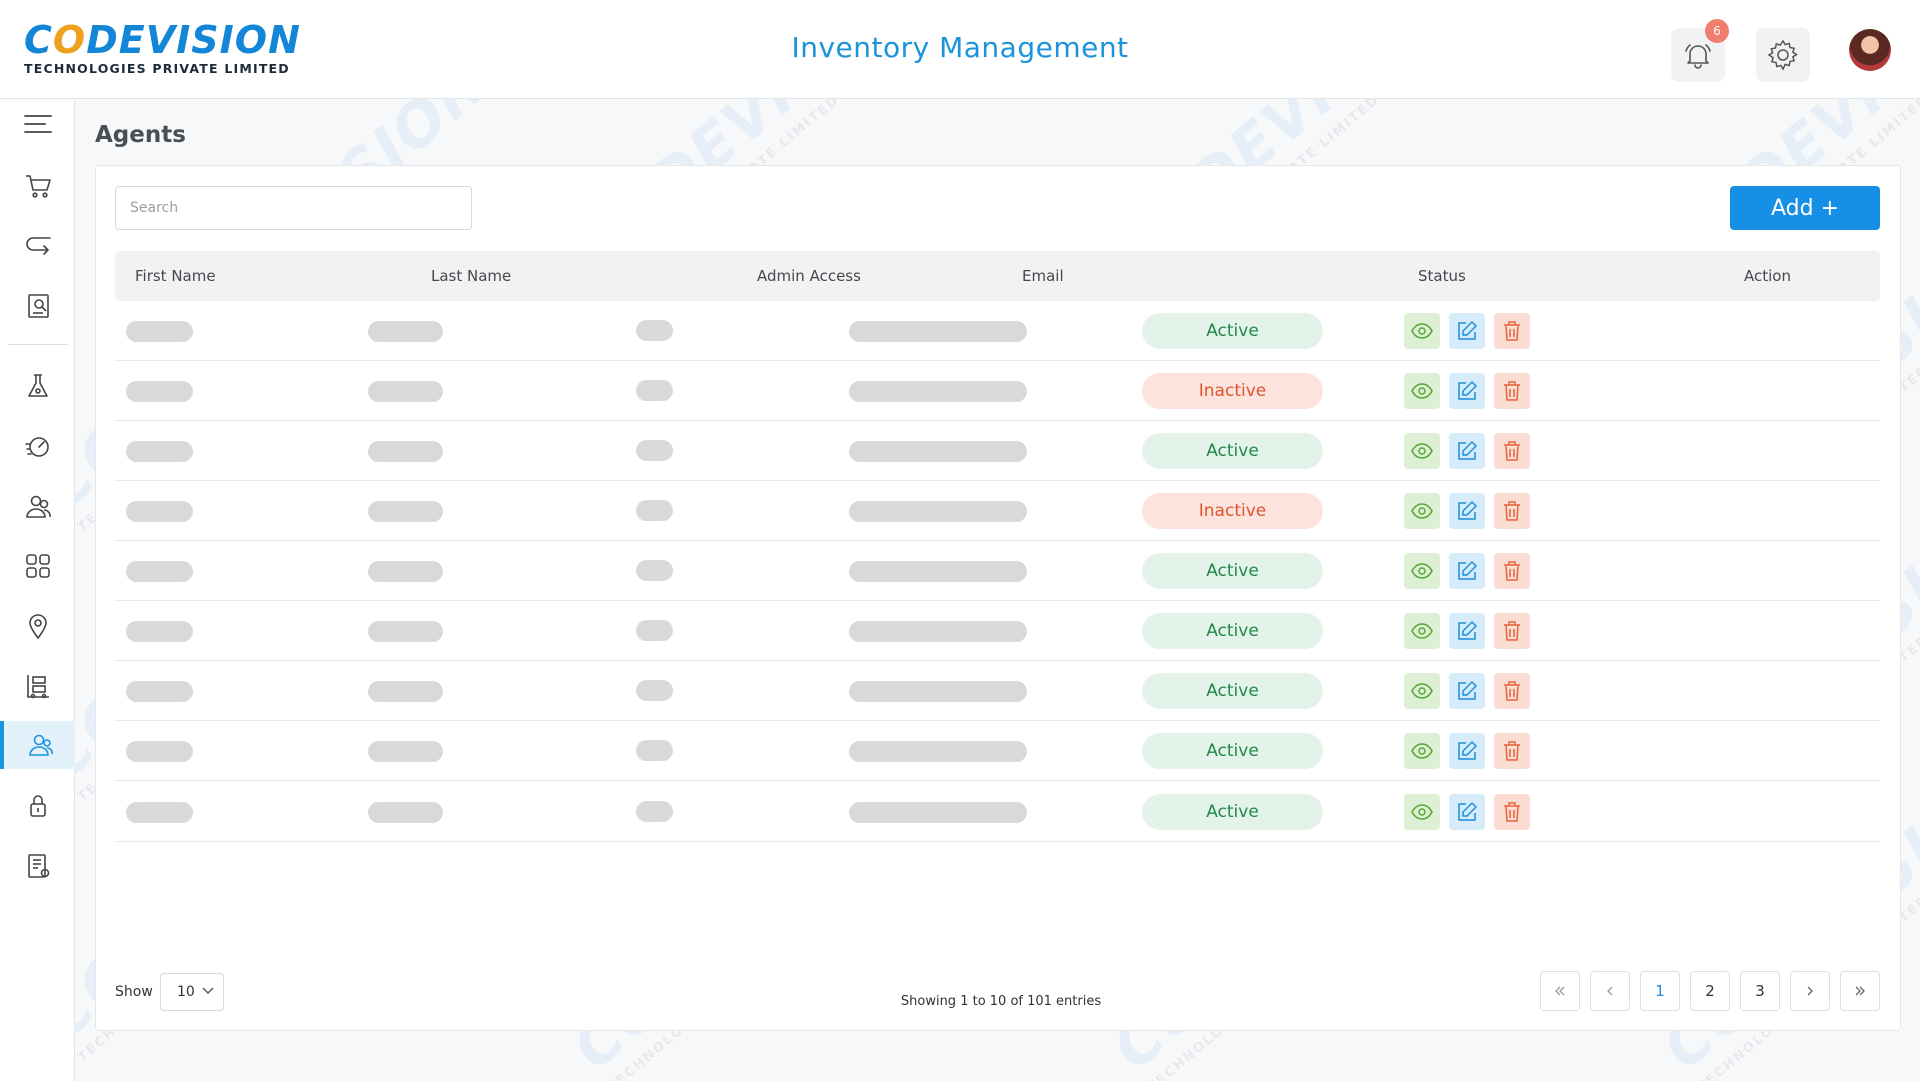  Describe the element at coordinates (37, 506) in the screenshot. I see `sidebar-item-customers` at that location.